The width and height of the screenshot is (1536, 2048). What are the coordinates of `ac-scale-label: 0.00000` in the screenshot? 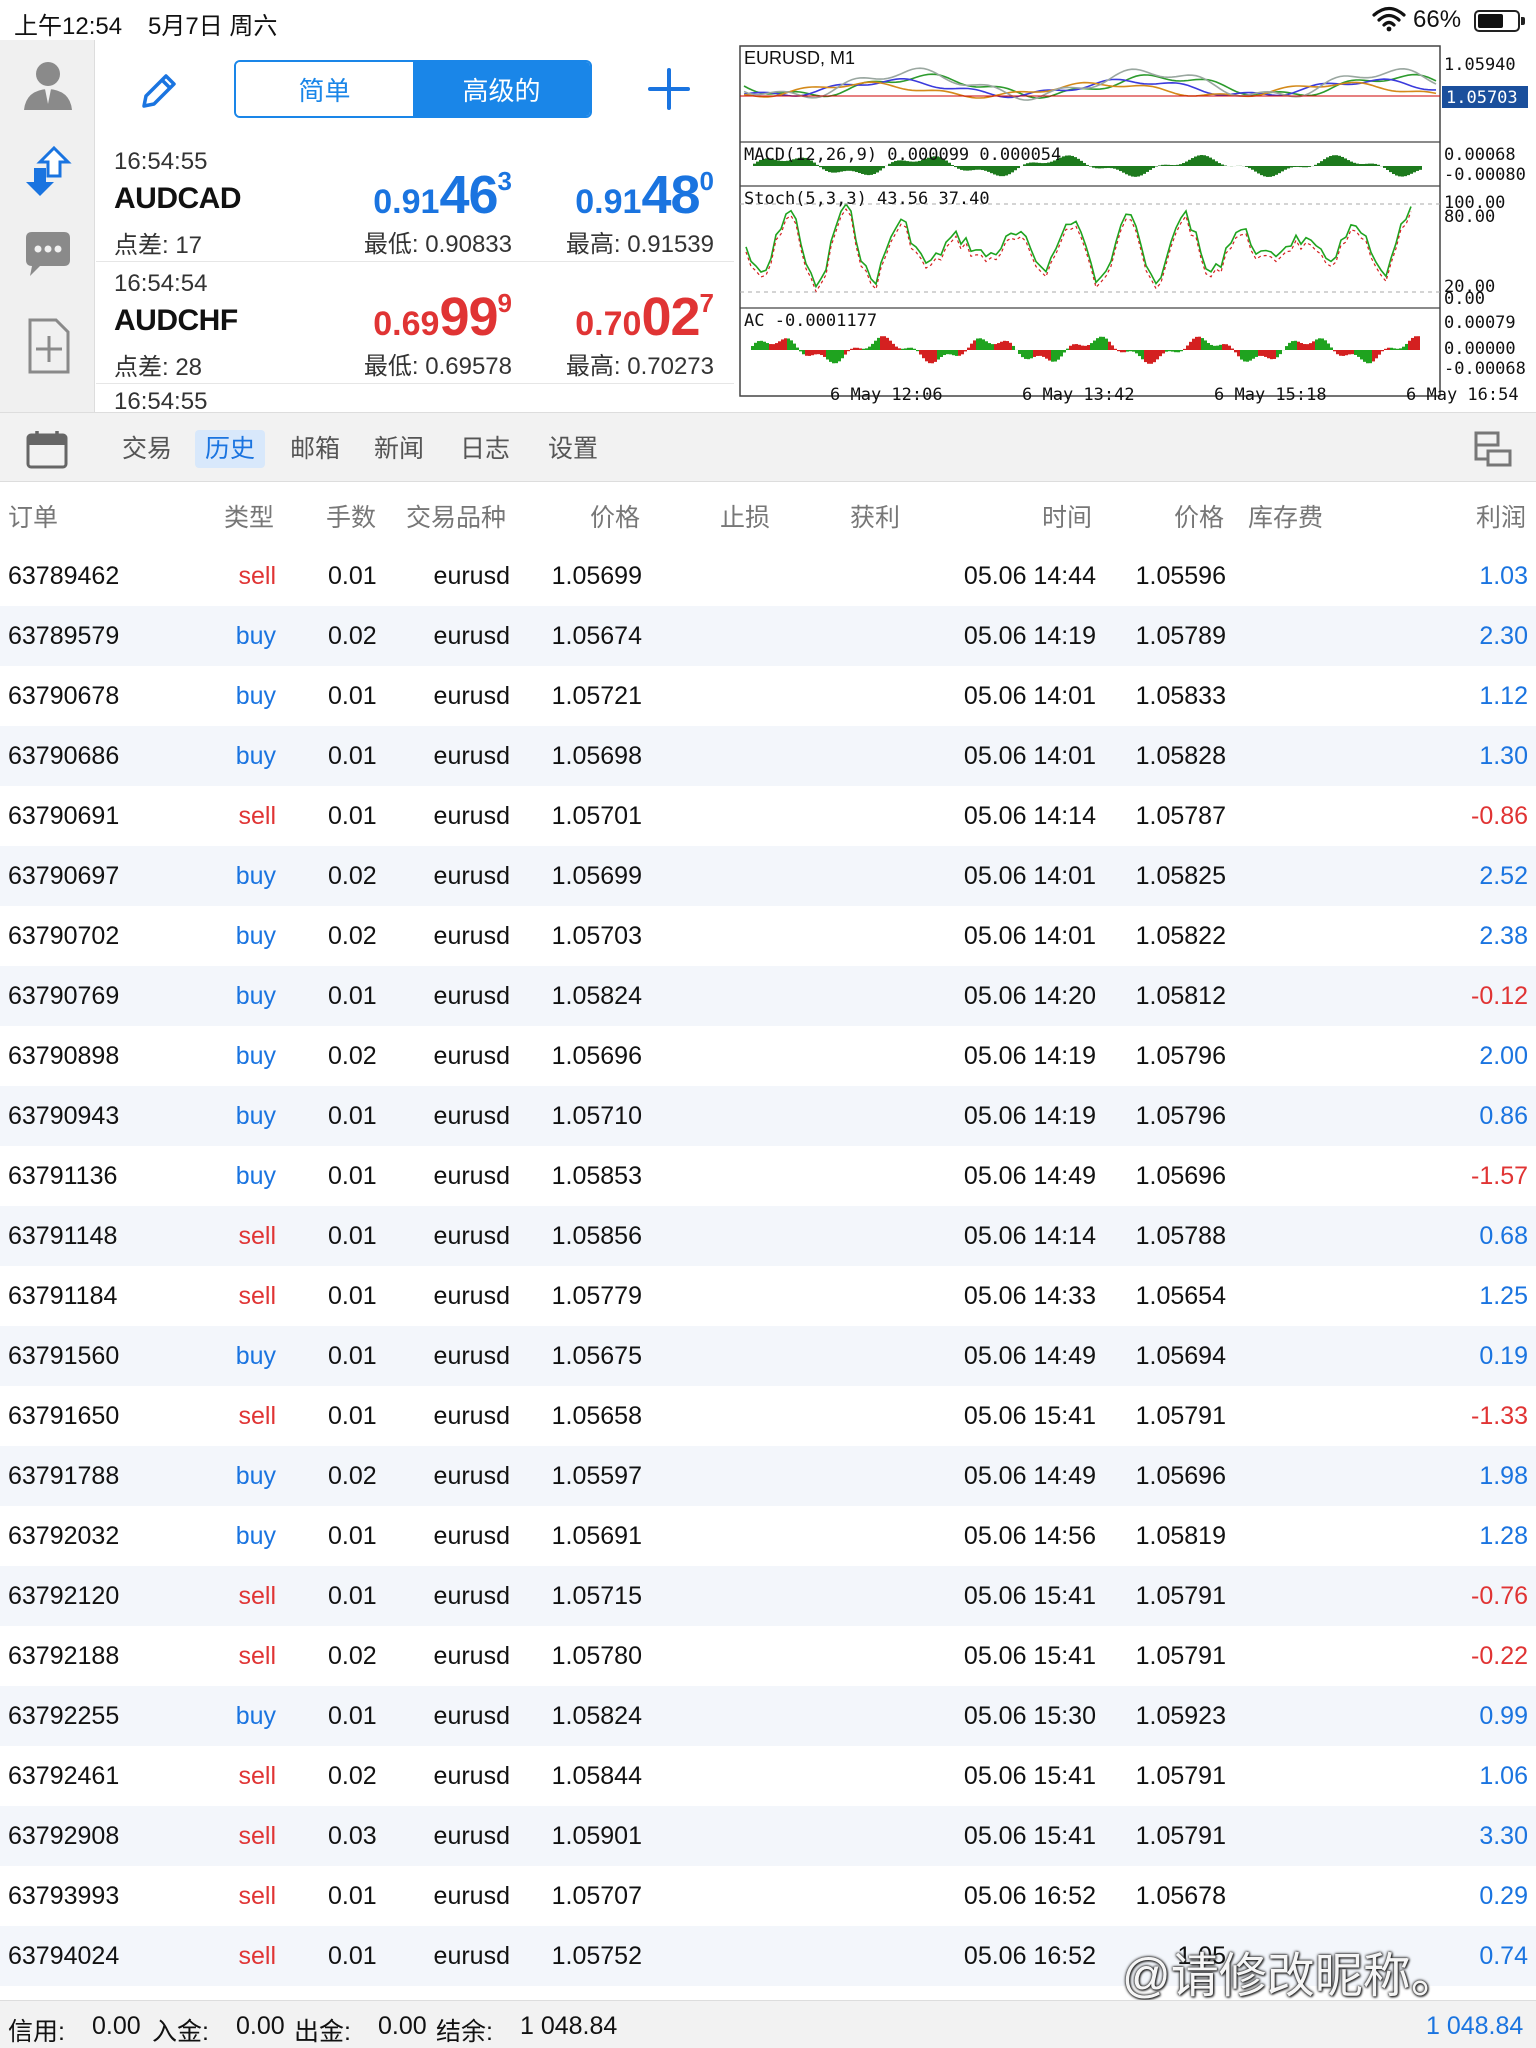 It's located at (1480, 349).